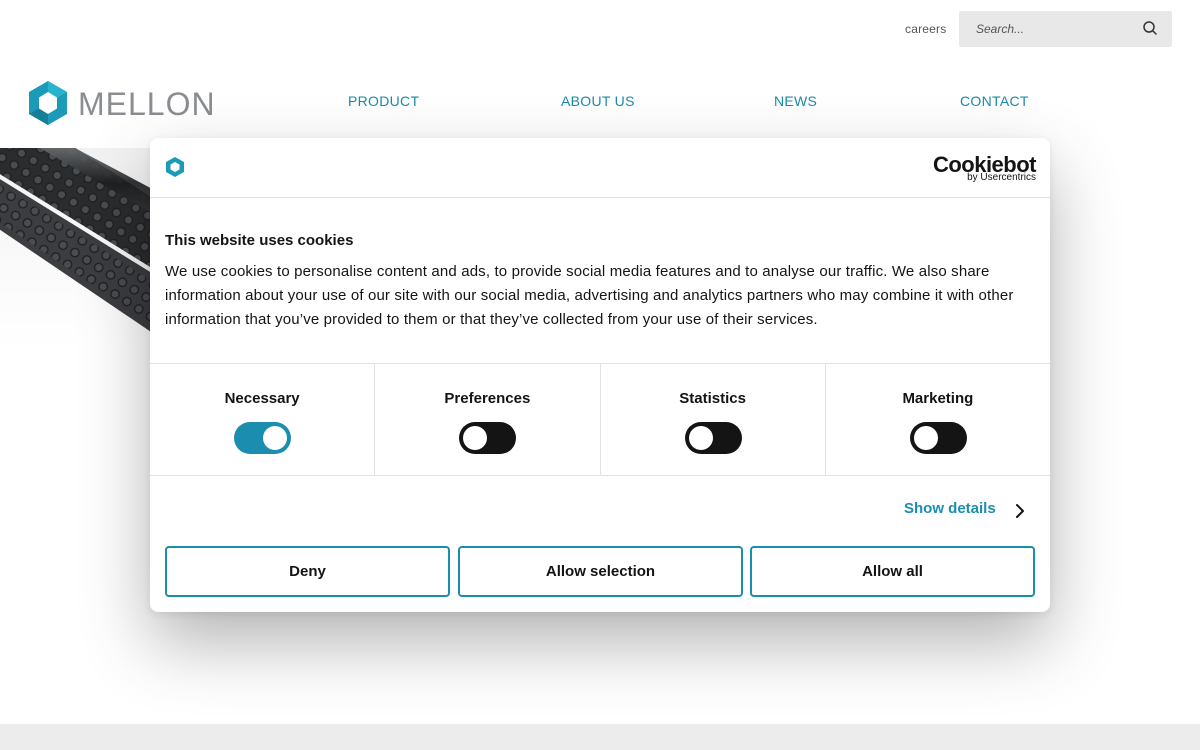  What do you see at coordinates (1150, 28) in the screenshot?
I see `search-icon` at bounding box center [1150, 28].